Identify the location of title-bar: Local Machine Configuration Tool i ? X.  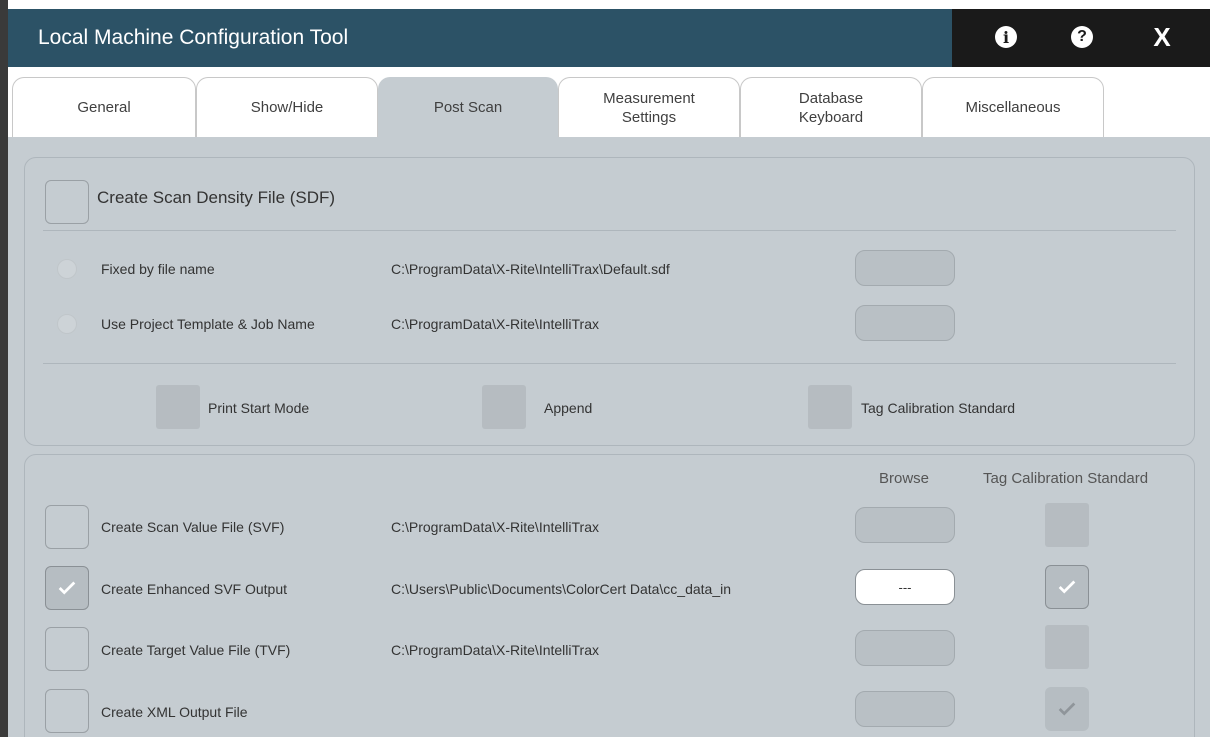
(609, 38).